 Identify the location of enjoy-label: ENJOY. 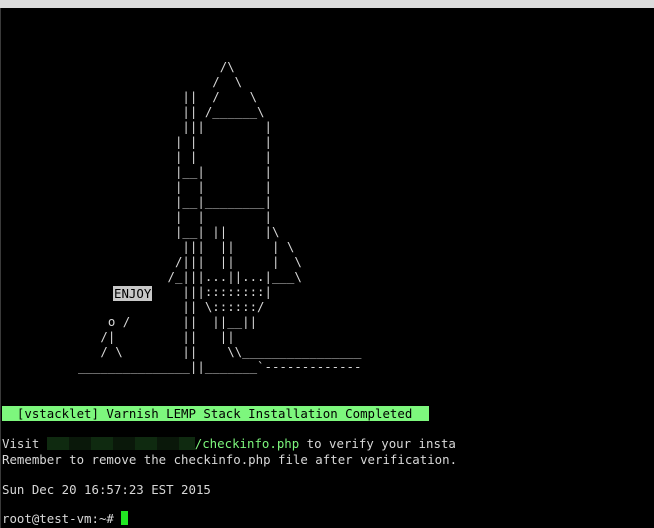
(133, 293).